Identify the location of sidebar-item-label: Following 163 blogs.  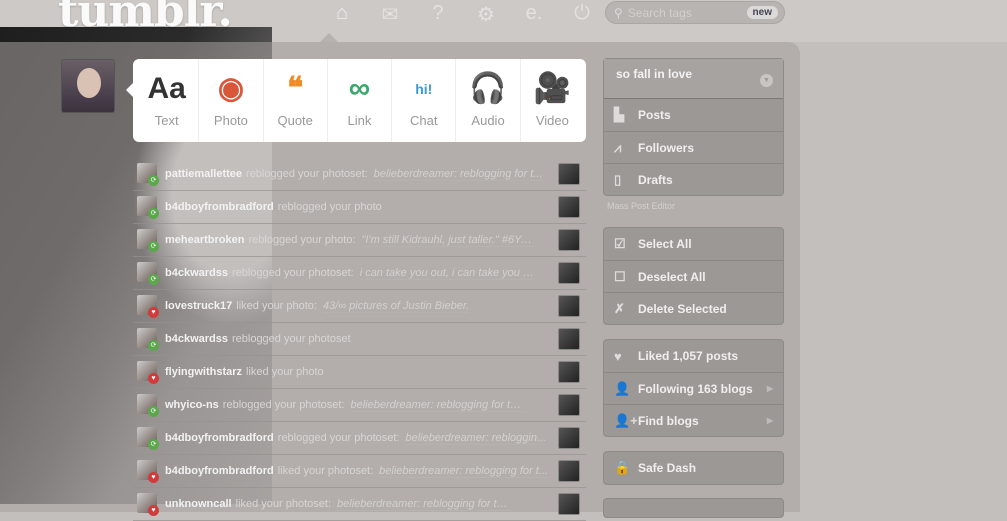
(695, 388).